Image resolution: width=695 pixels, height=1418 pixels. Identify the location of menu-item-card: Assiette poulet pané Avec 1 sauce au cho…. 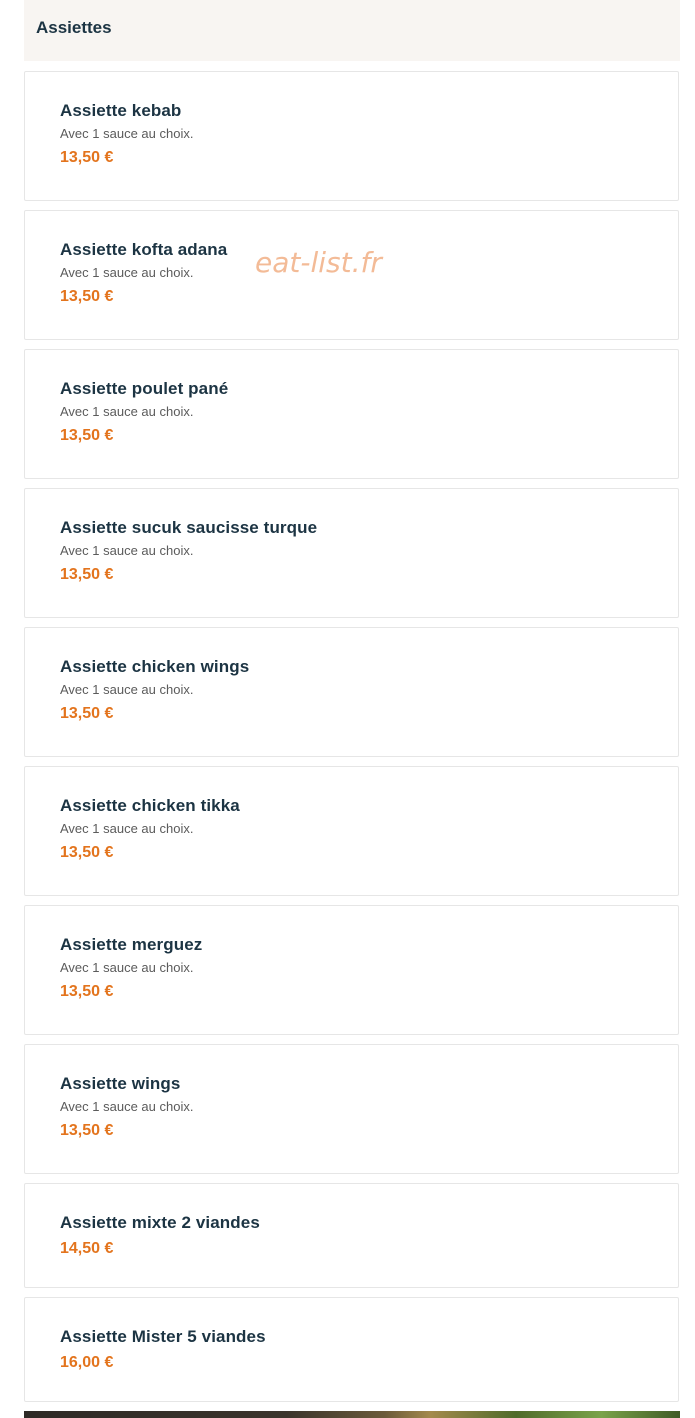
(351, 414).